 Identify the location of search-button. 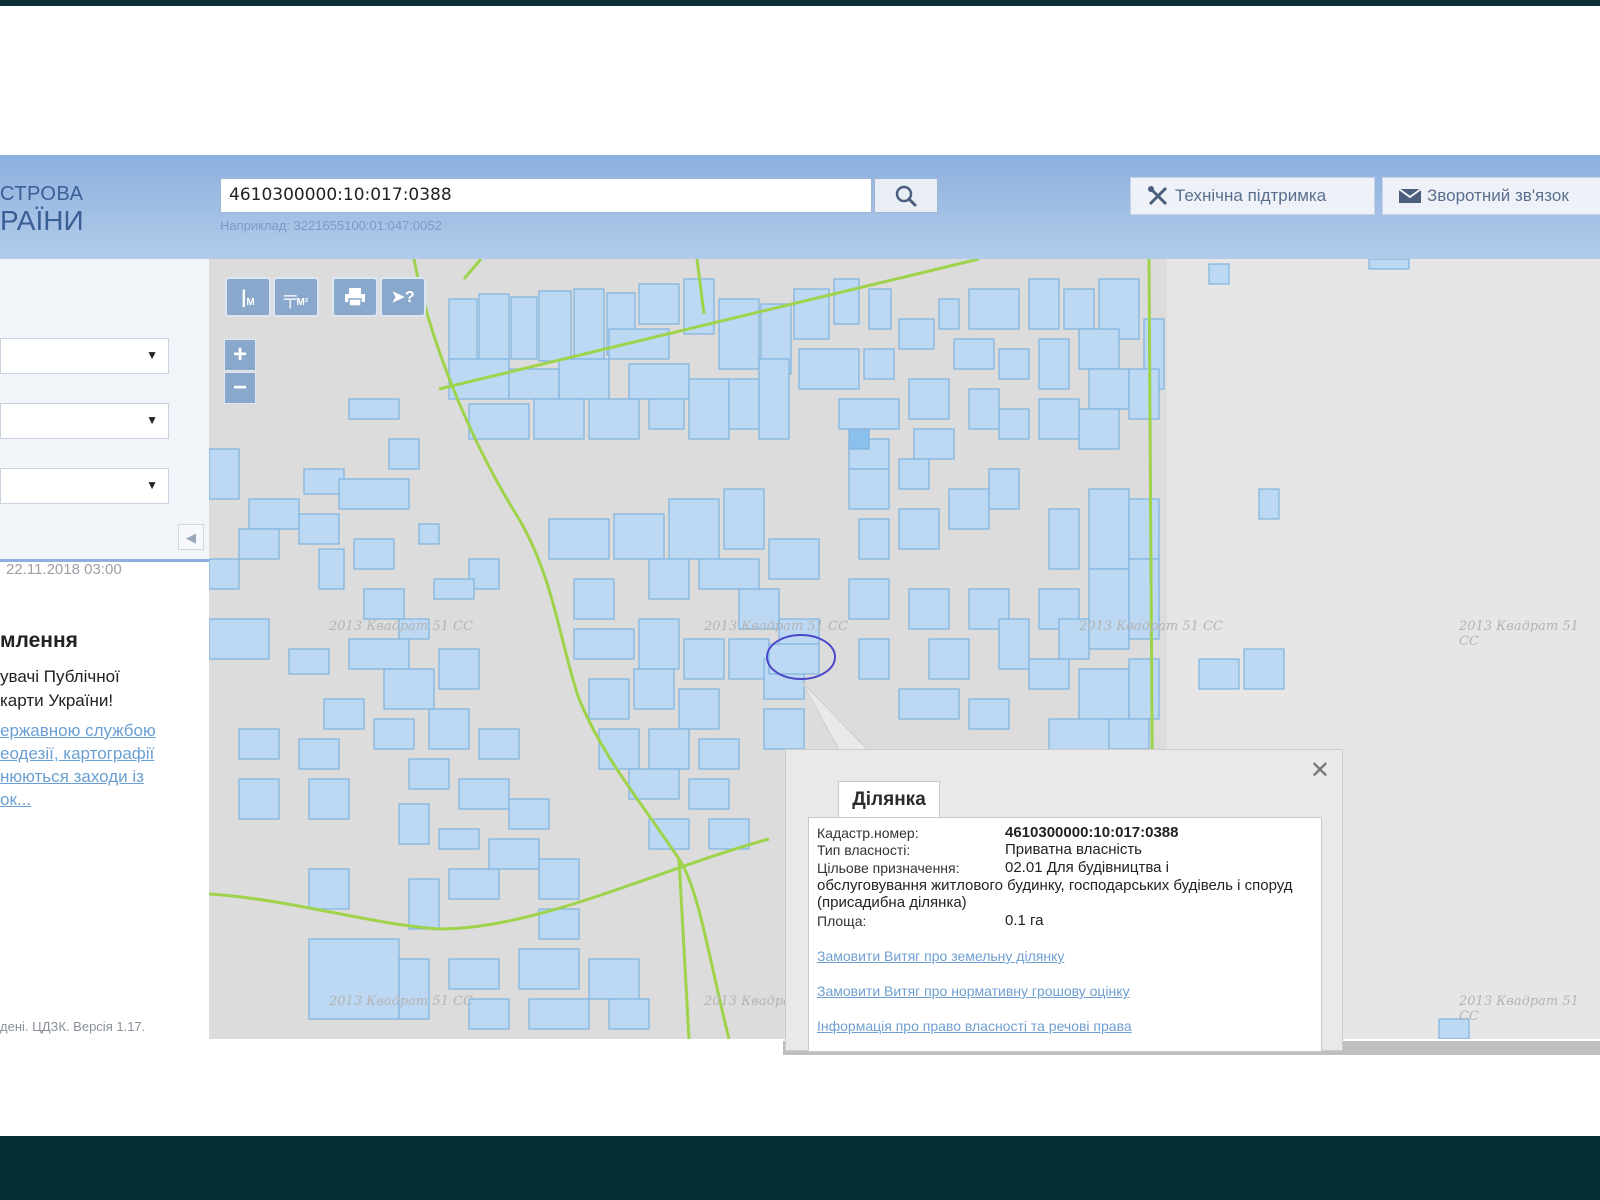
(906, 195).